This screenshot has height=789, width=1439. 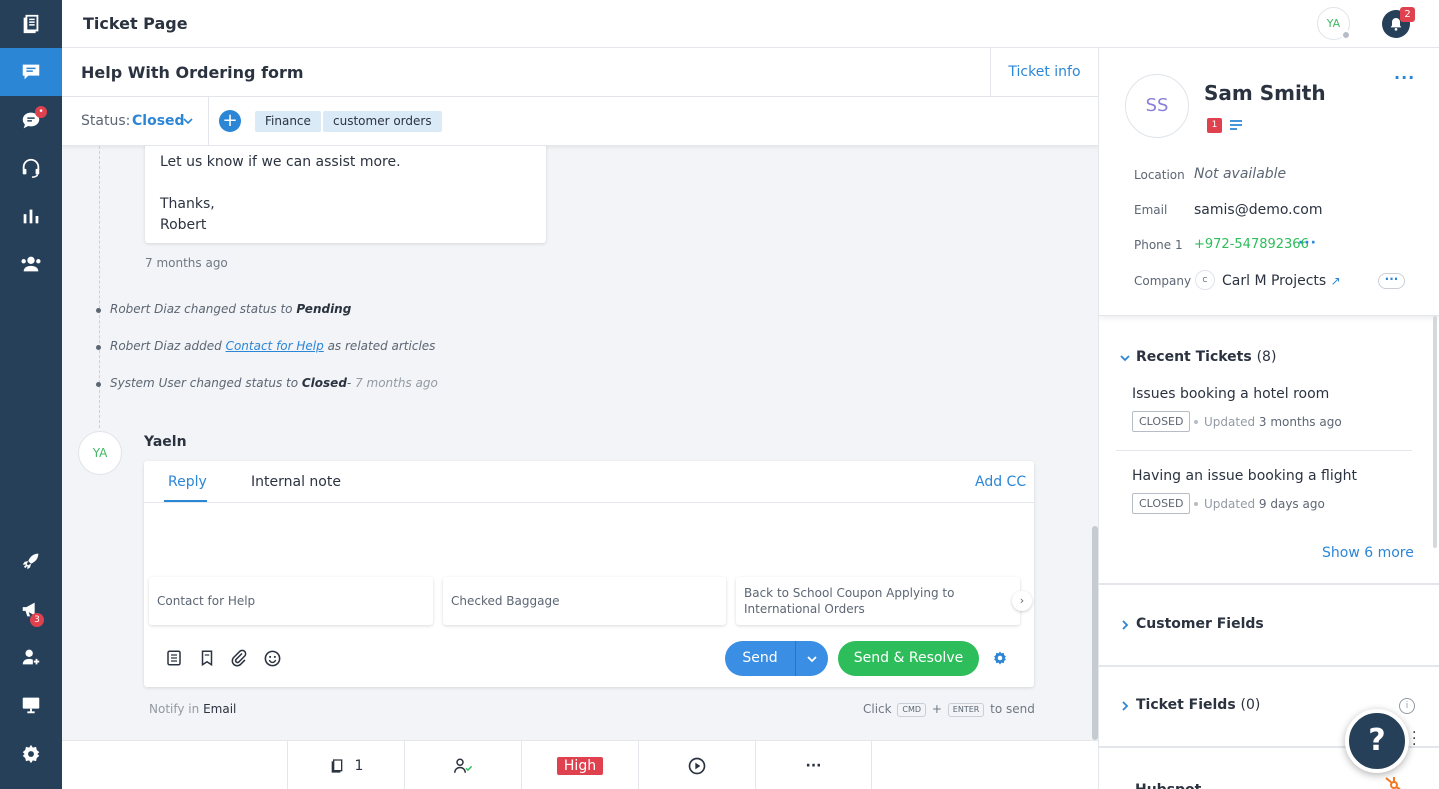 I want to click on more-actions-button: ···, so click(x=813, y=765).